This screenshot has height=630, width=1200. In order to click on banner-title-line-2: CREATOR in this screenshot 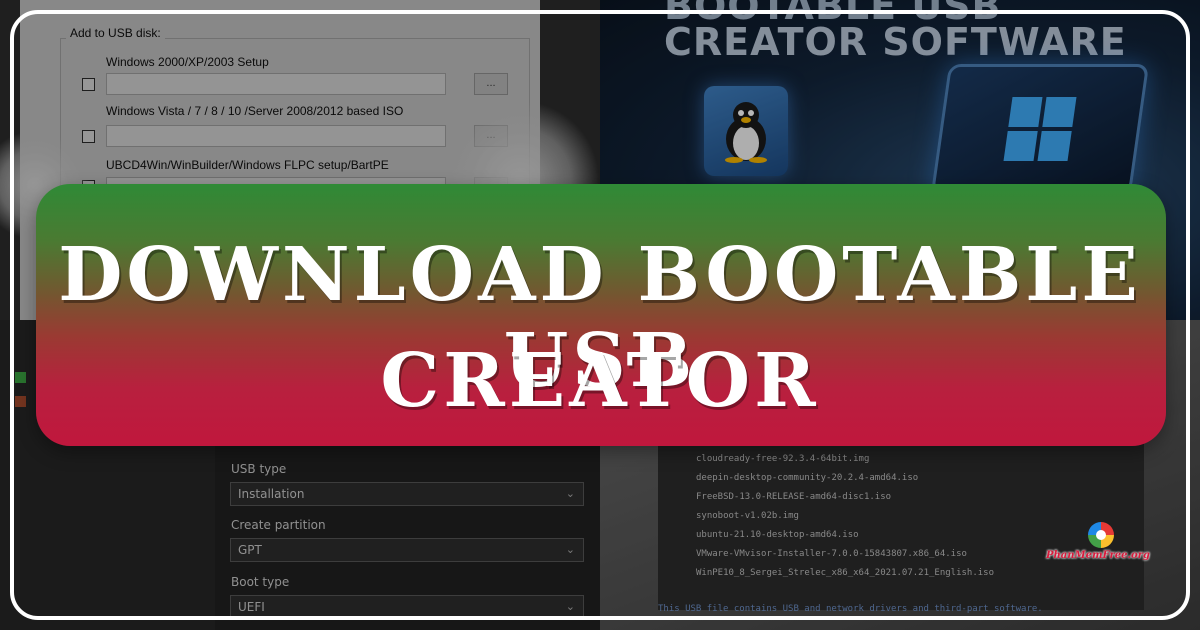, I will do `click(600, 381)`.